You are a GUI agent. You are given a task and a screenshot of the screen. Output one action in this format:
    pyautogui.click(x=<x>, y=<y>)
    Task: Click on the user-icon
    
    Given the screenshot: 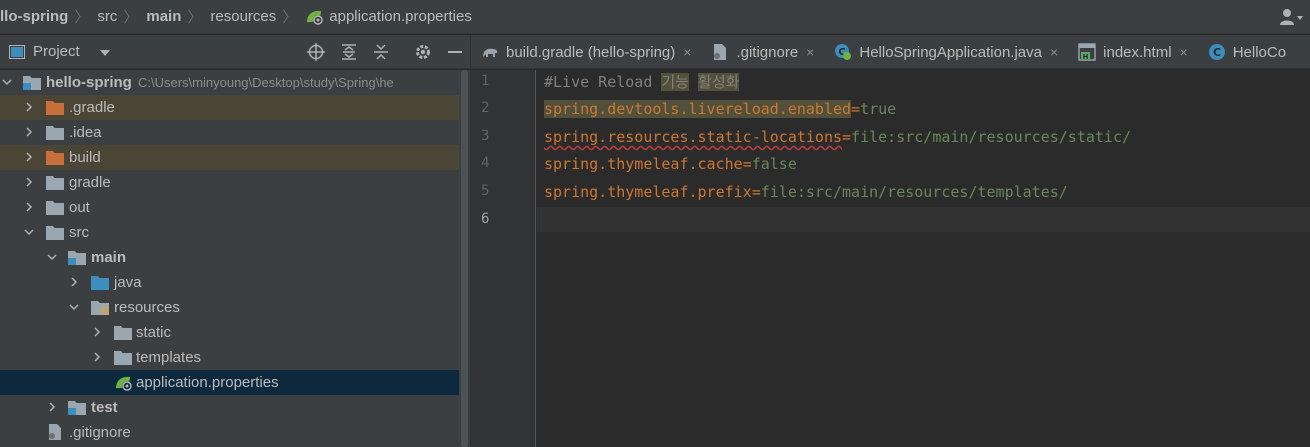 What is the action you would take?
    pyautogui.click(x=1291, y=17)
    